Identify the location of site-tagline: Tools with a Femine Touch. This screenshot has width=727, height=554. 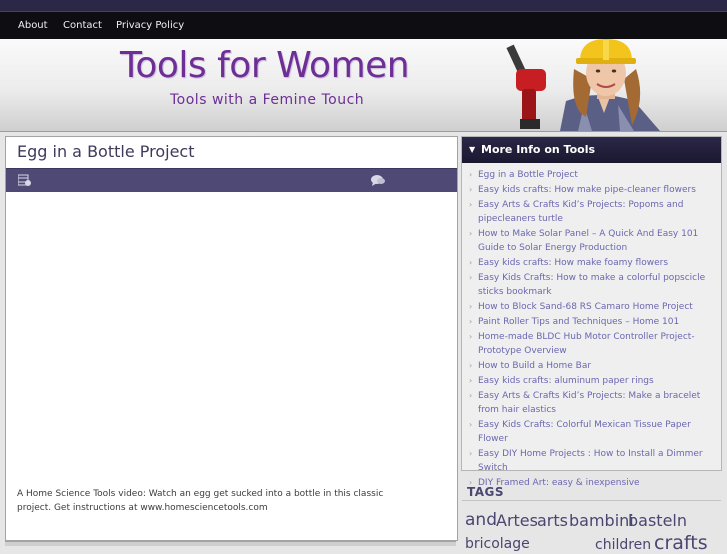
(267, 100).